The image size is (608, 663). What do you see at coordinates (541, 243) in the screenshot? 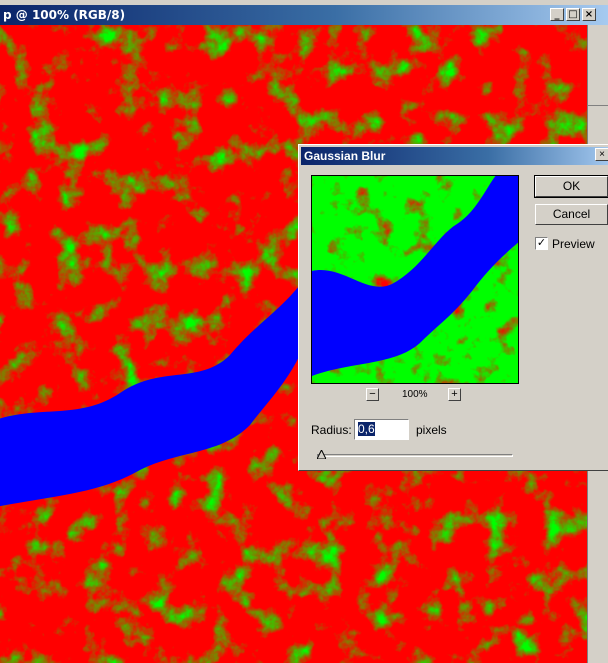
I see `preview-checkbox: ✓` at bounding box center [541, 243].